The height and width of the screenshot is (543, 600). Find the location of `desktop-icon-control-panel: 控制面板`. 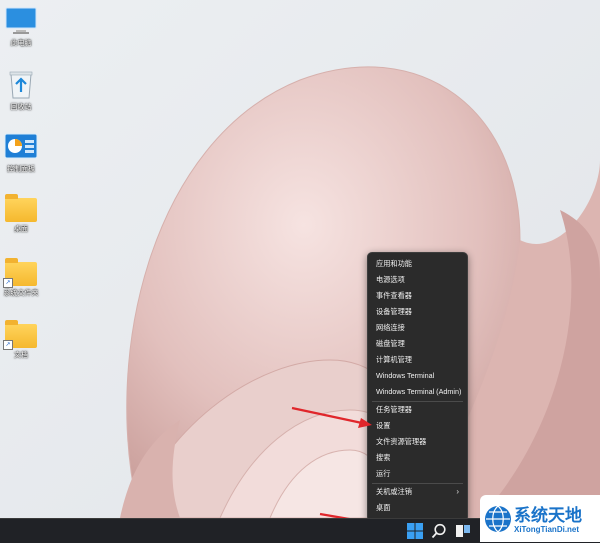

desktop-icon-control-panel: 控制面板 is located at coordinates (22, 153).